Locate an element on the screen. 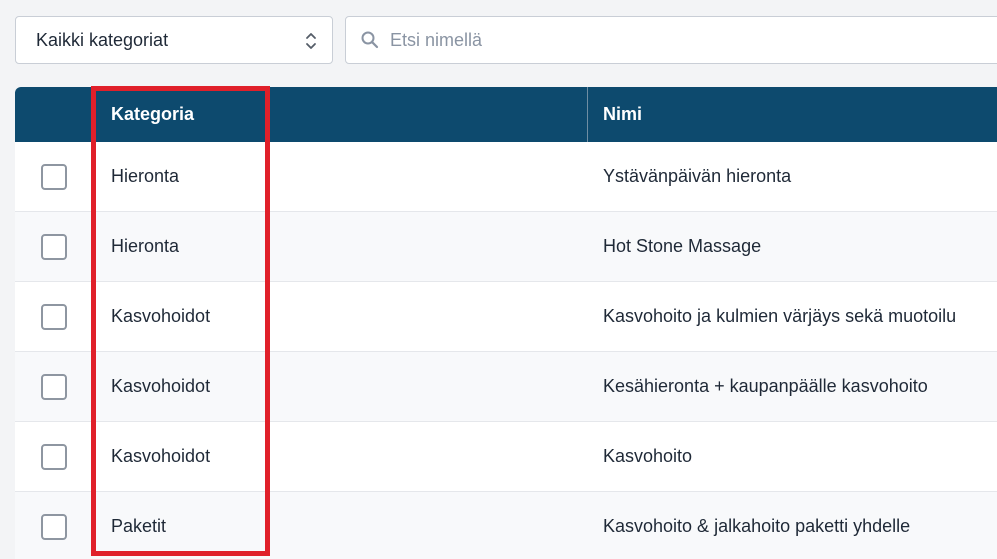 The height and width of the screenshot is (559, 997). row-name: Kasvohoito is located at coordinates (648, 456).